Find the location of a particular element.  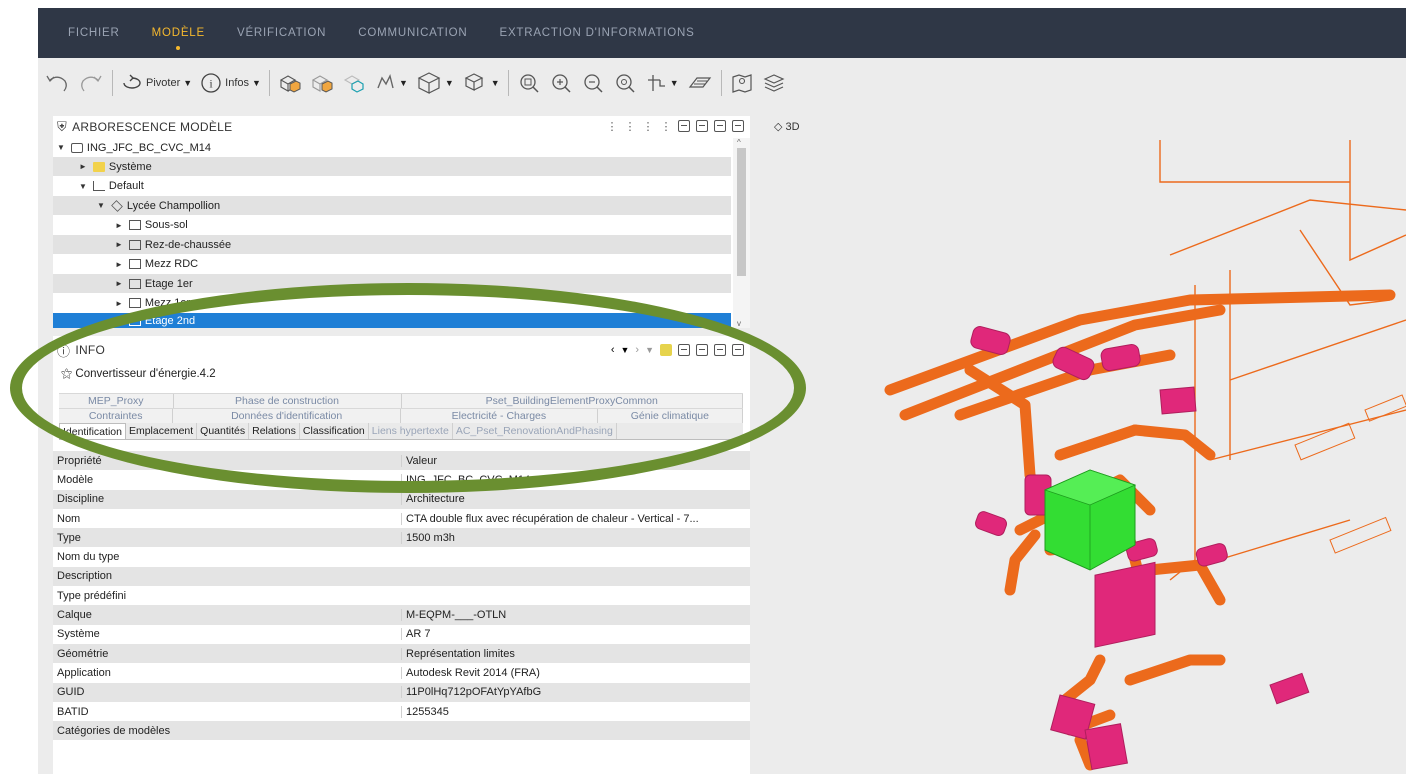

tab-electricite-charges: Electricité - Charges is located at coordinates (499, 416).